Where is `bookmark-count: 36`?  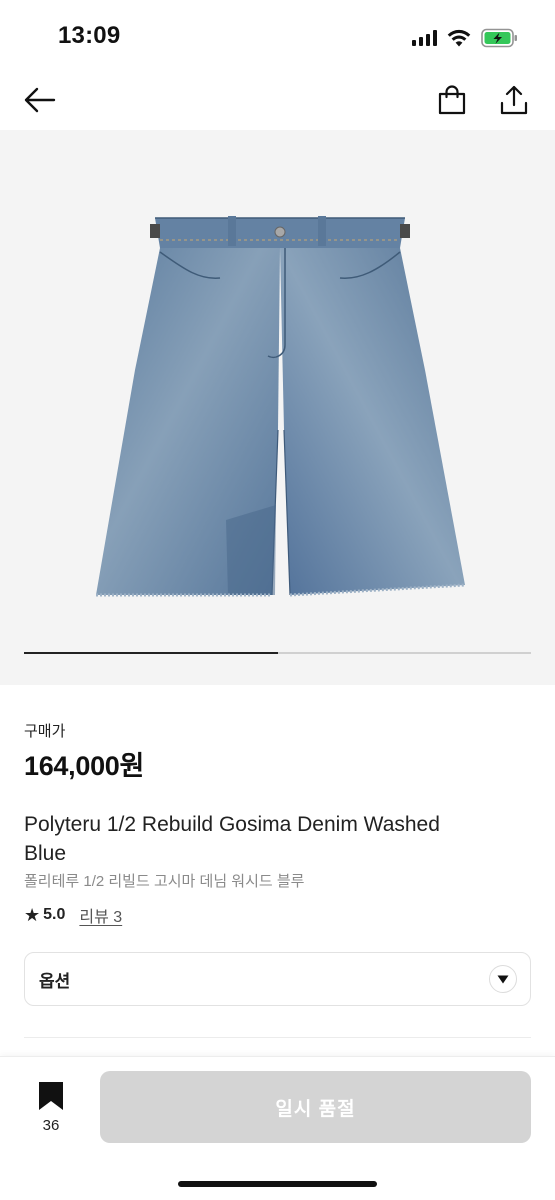
bookmark-count: 36 is located at coordinates (51, 1125).